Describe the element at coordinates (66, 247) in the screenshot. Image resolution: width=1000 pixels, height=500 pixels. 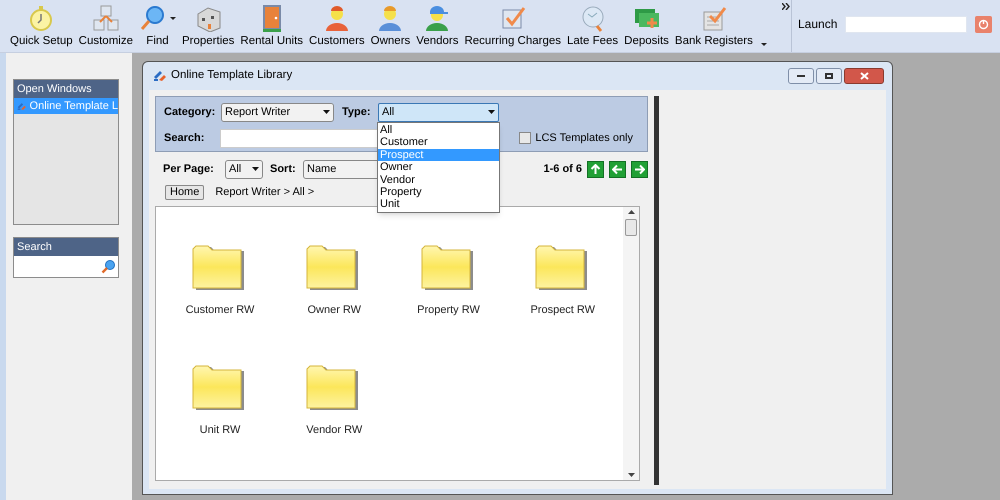
I see `panel-header: Search` at that location.